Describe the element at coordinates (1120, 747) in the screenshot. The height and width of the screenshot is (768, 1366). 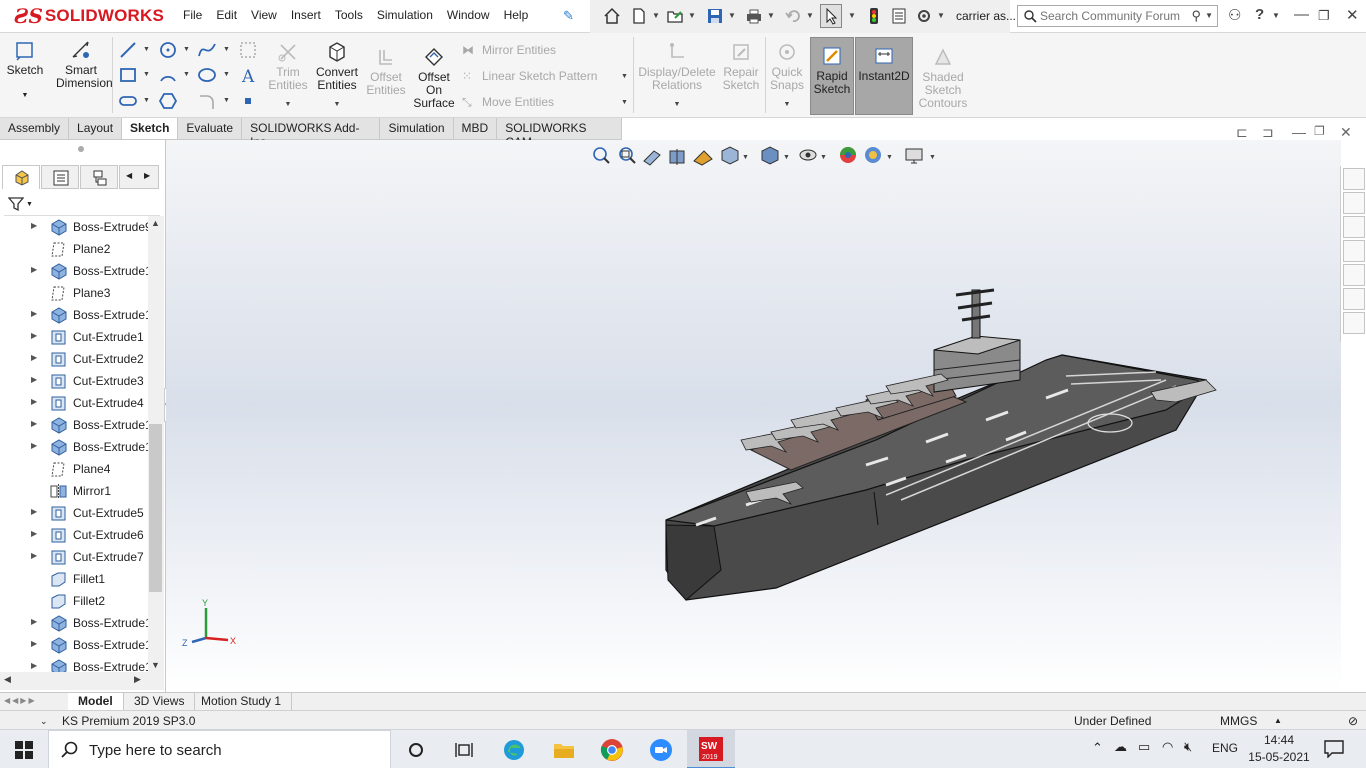
I see `onedrive-cloud-icon: ☁` at that location.